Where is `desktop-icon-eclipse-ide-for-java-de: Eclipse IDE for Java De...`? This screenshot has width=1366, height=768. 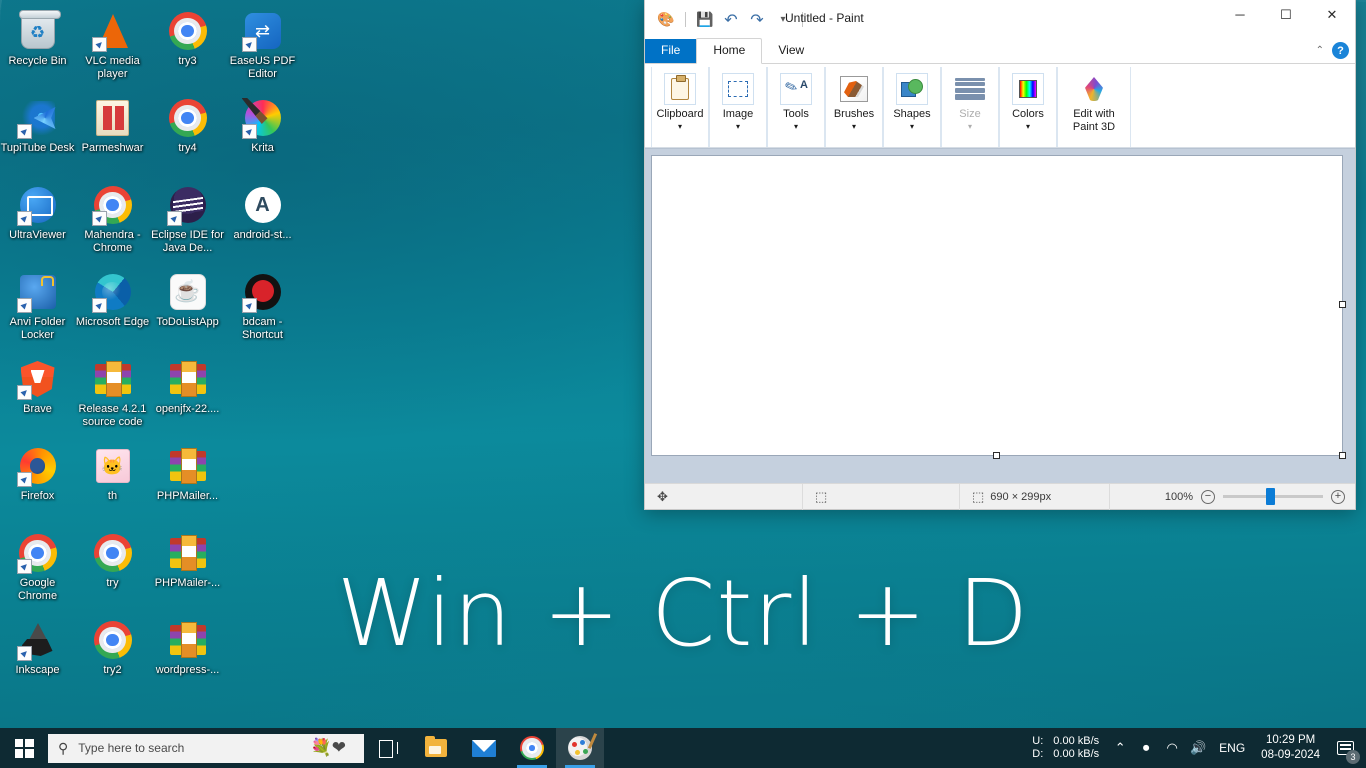 desktop-icon-eclipse-ide-for-java-de: Eclipse IDE for Java De... is located at coordinates (187, 221).